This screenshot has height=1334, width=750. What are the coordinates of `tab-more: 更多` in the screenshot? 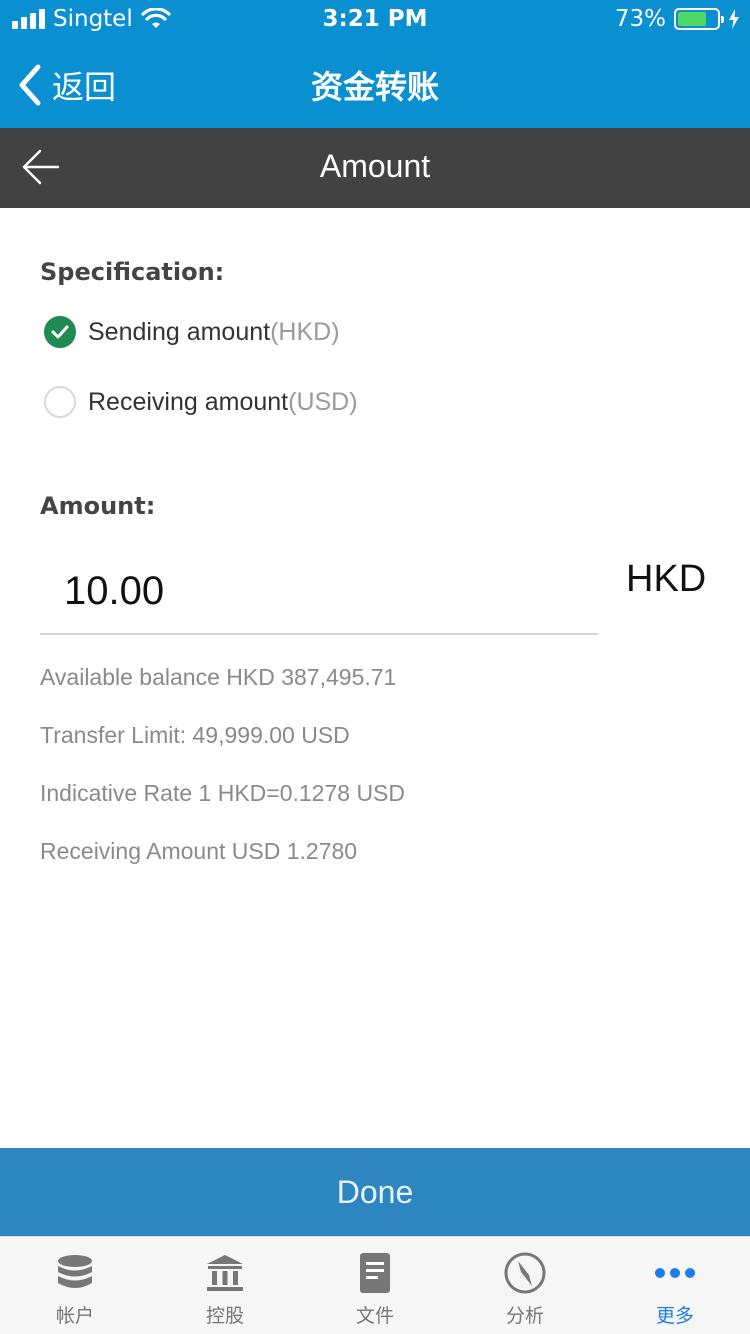 It's located at (675, 1285).